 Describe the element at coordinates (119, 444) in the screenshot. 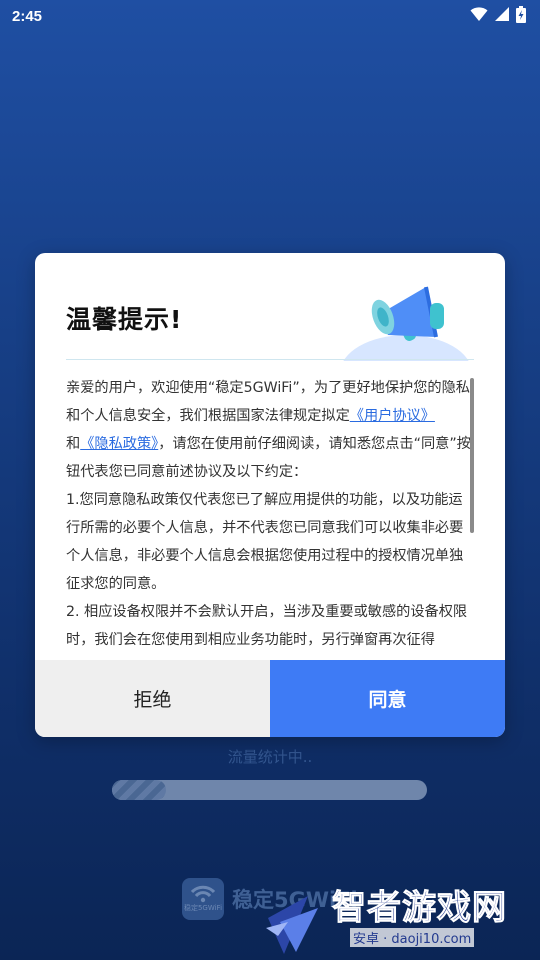

I see `privacy-policy-link: 《隐私政策》` at that location.